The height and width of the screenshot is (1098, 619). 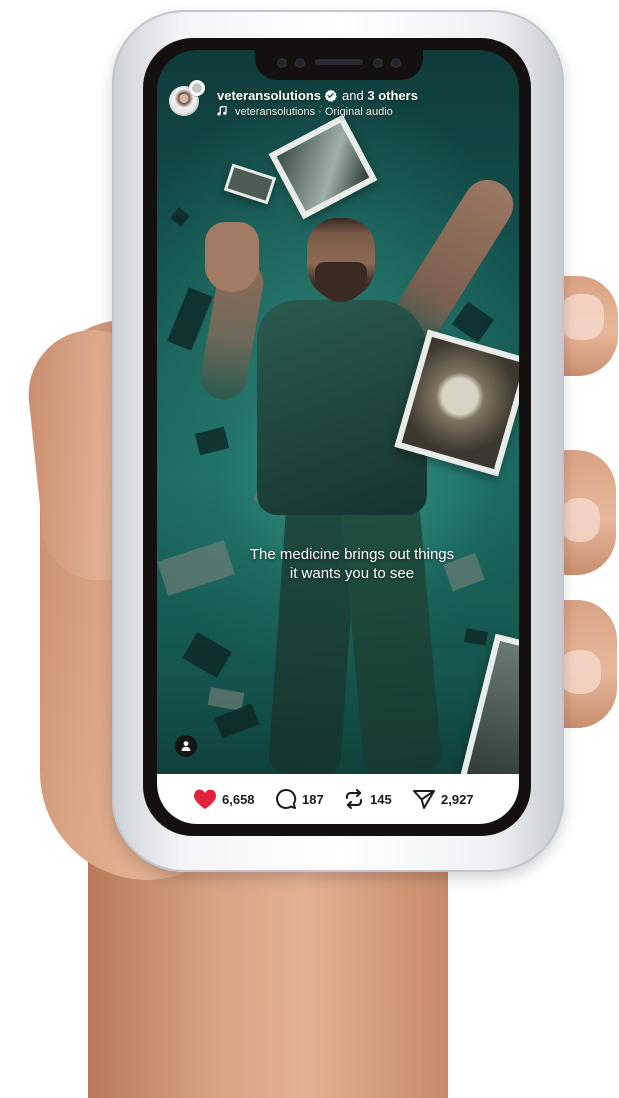 I want to click on like-button: 6,658, so click(x=224, y=799).